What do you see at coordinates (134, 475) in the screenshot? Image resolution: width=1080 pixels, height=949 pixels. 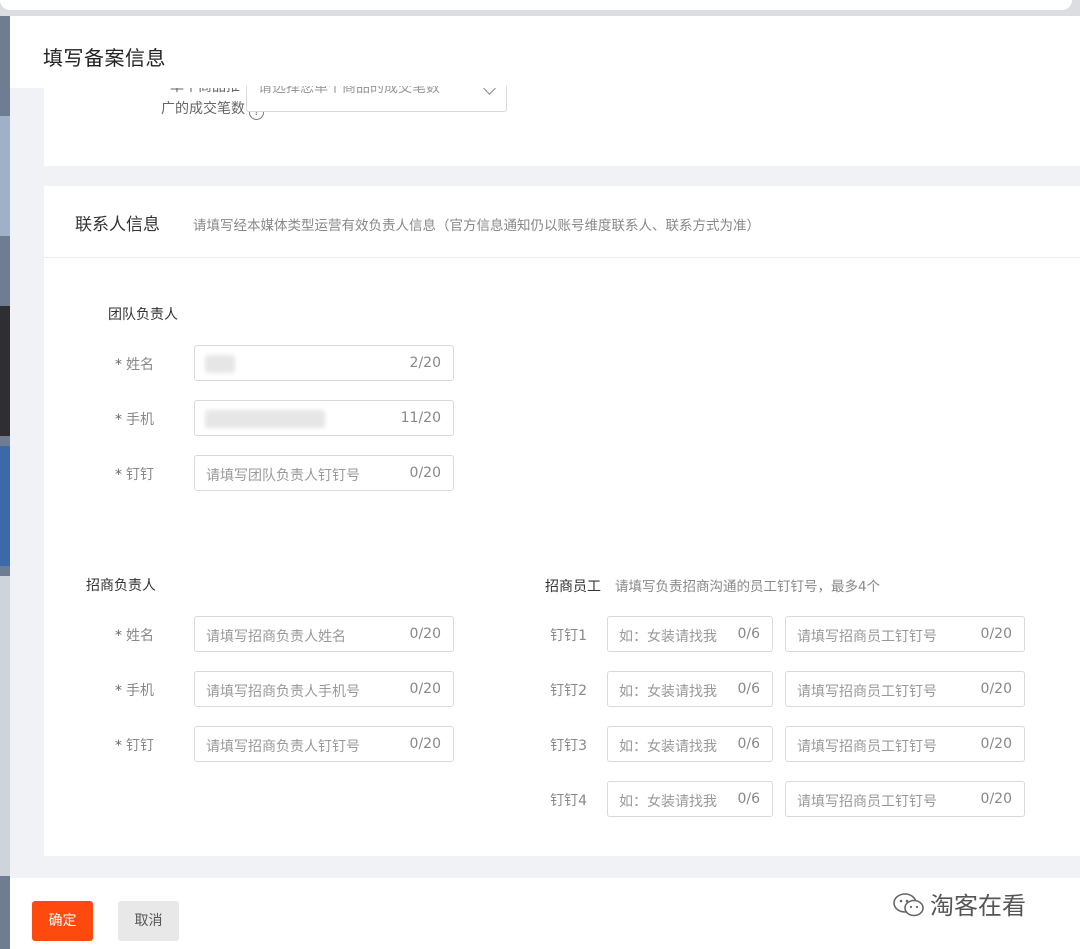 I see `team-lead-dingtalk-label: * 钉钉` at bounding box center [134, 475].